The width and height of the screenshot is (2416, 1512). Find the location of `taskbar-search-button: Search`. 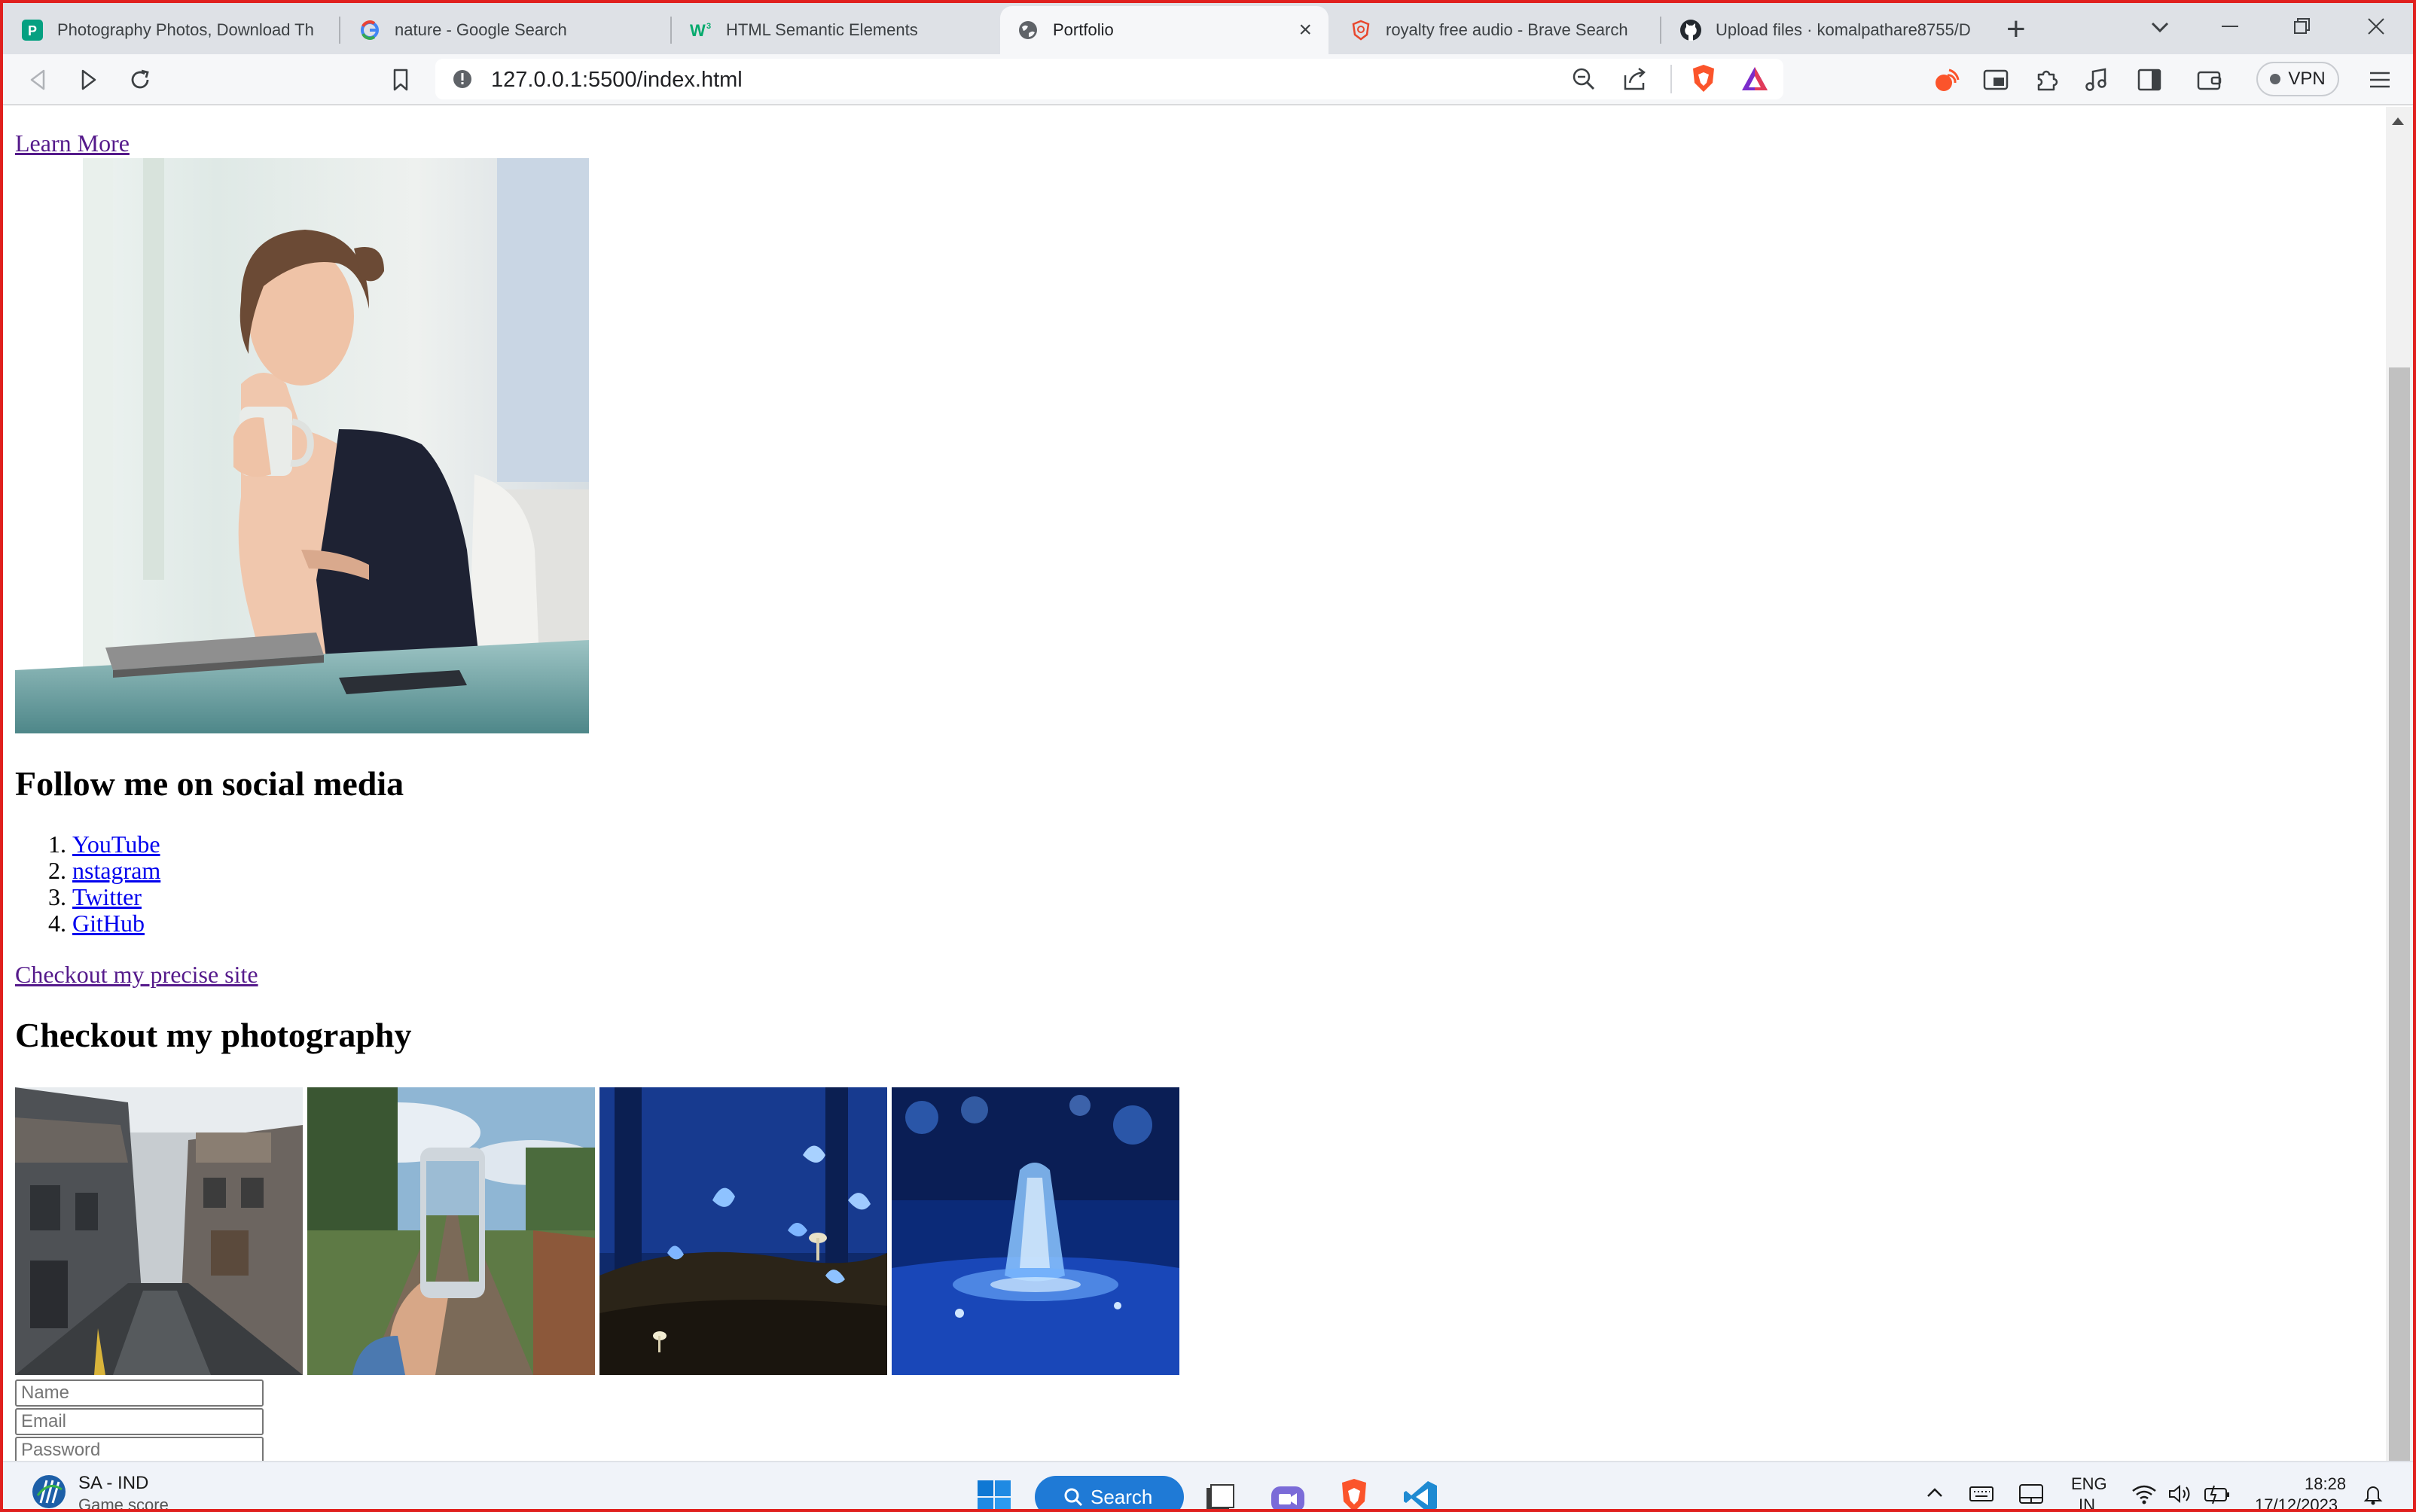

taskbar-search-button: Search is located at coordinates (1109, 1494).